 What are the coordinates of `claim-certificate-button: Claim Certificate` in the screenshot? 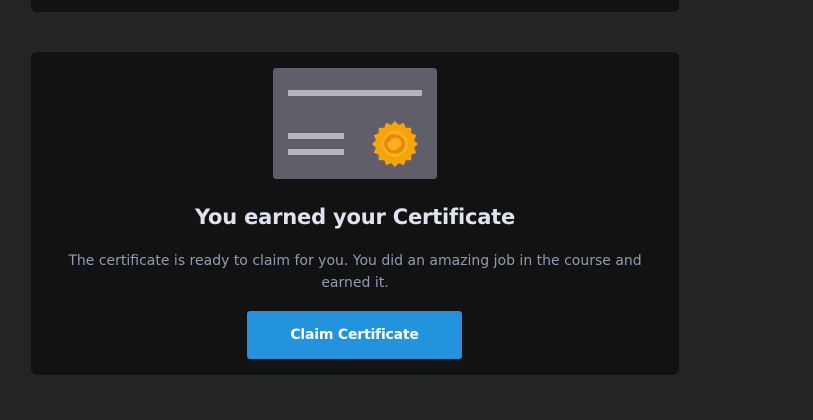 It's located at (354, 335).